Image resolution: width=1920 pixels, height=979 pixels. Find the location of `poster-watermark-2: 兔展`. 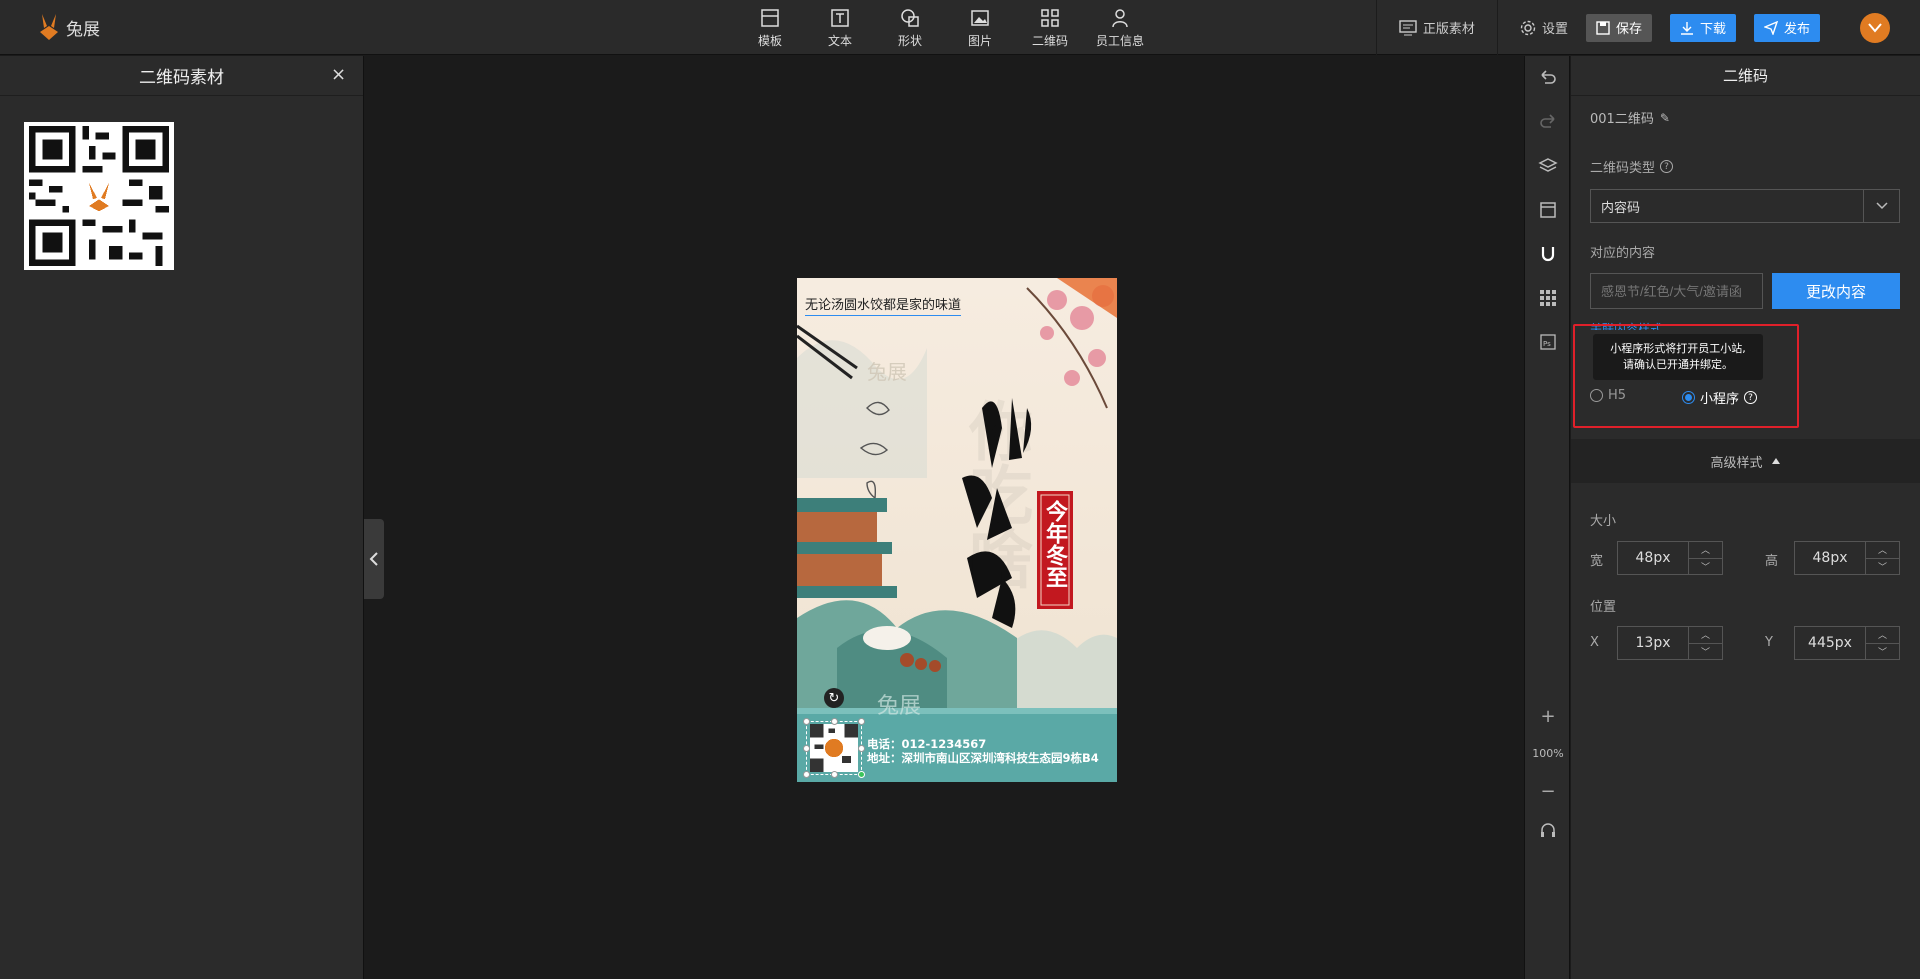

poster-watermark-2: 兔展 is located at coordinates (899, 706).